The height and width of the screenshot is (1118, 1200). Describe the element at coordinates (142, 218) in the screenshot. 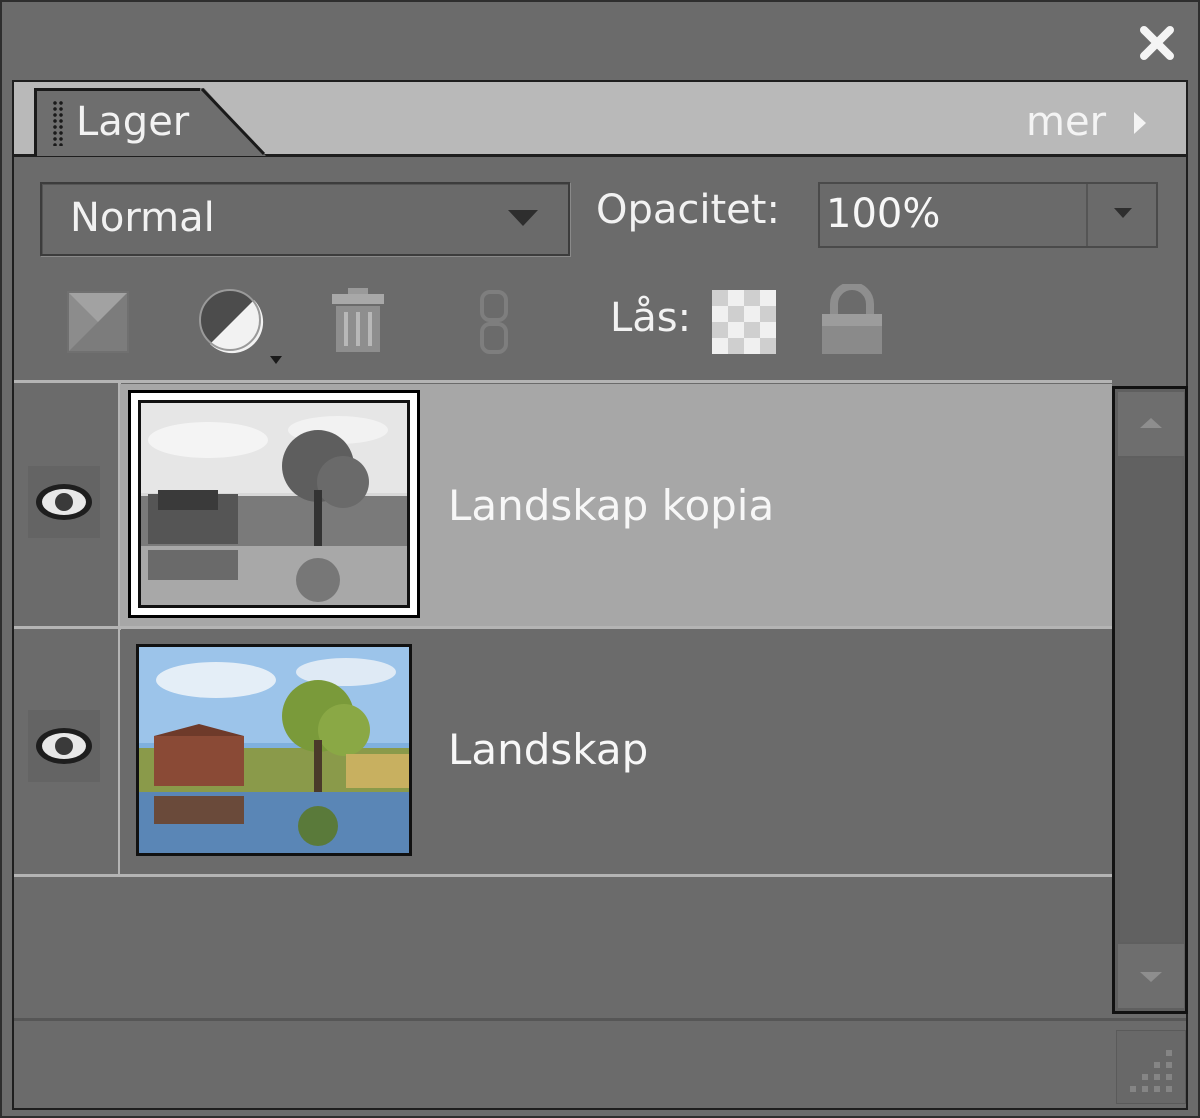

I see `blend-mode-value: Normal` at that location.